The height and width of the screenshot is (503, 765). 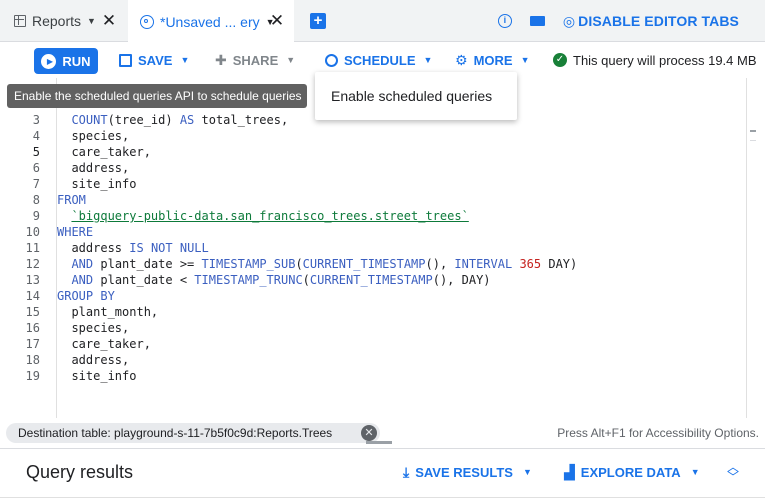 I want to click on header-actions: i ◎ DISABLE EDITOR TABS, so click(x=618, y=21).